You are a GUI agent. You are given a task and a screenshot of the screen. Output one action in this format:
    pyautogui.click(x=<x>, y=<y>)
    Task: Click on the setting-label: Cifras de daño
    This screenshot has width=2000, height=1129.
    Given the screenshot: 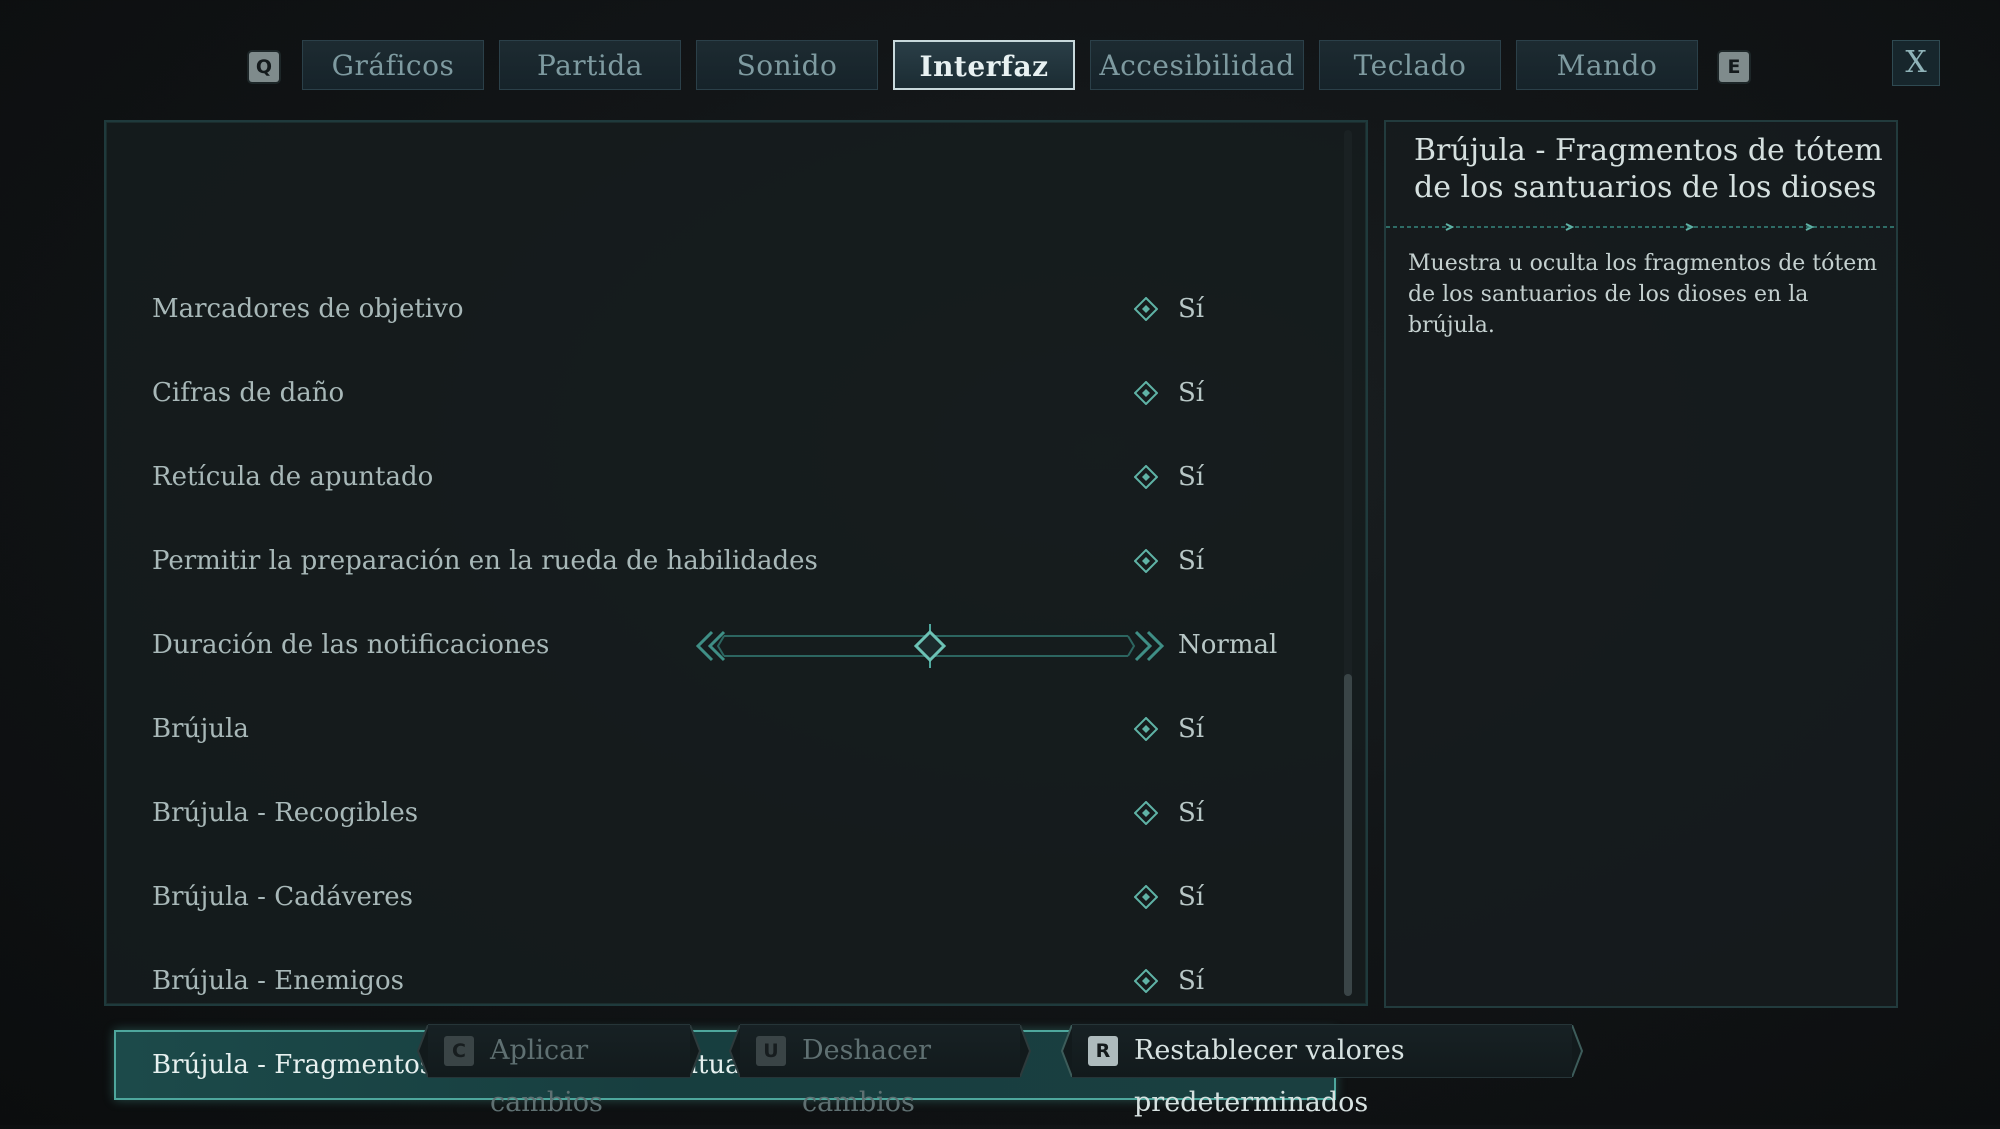 What is the action you would take?
    pyautogui.click(x=248, y=393)
    